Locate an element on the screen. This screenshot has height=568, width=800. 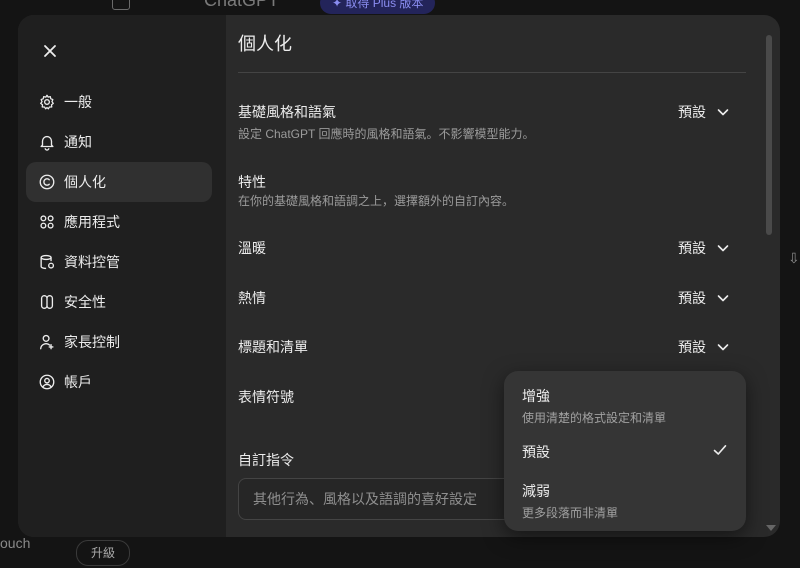
sidebar-item-parental-controls: 家長控制 is located at coordinates (119, 342).